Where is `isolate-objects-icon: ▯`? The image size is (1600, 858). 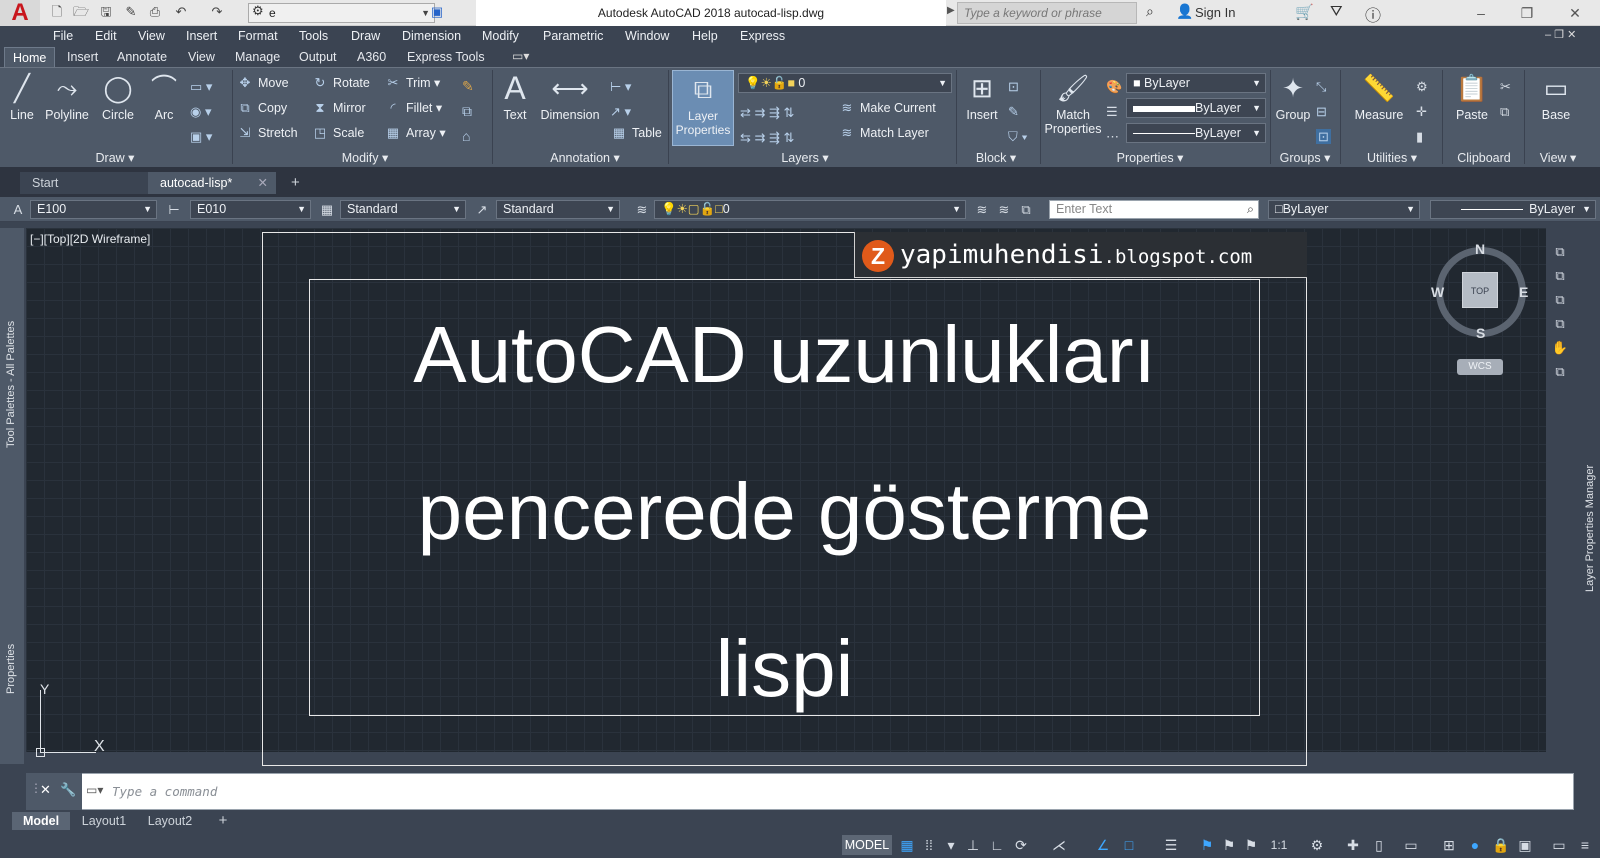 isolate-objects-icon: ▯ is located at coordinates (1379, 845).